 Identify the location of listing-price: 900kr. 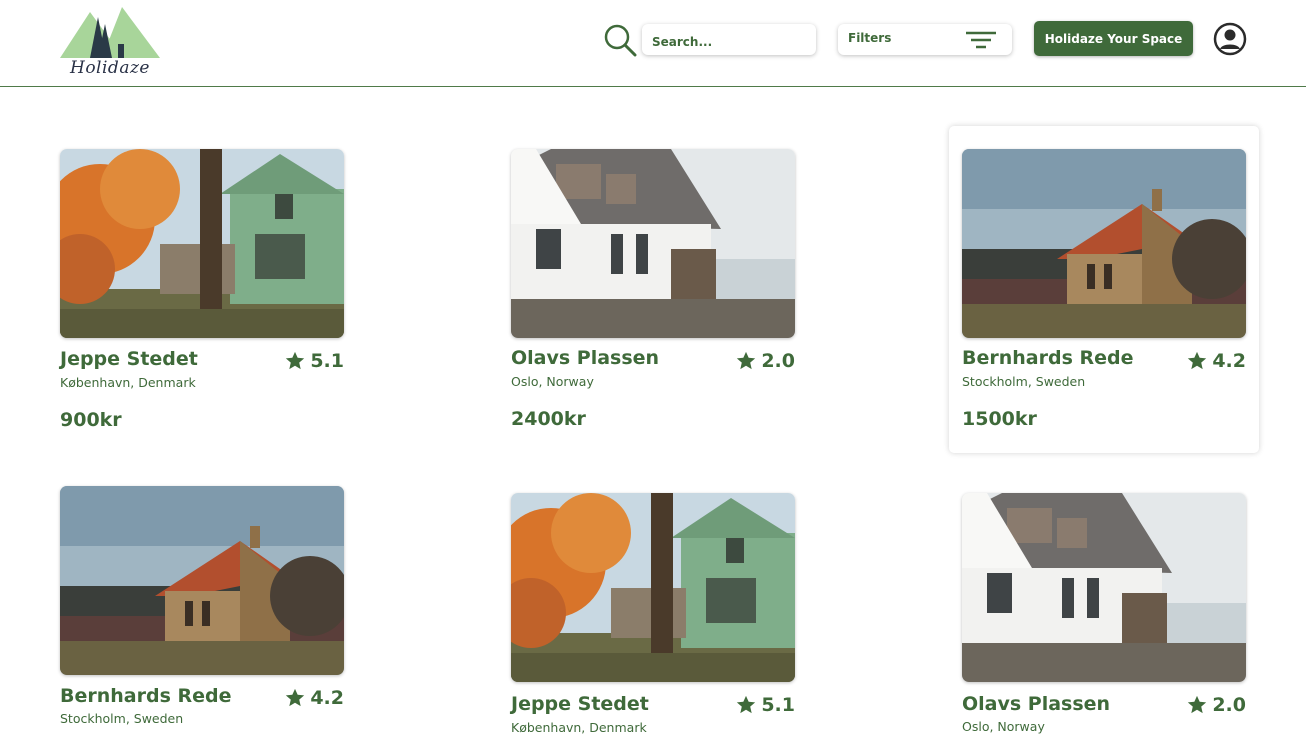
(91, 420).